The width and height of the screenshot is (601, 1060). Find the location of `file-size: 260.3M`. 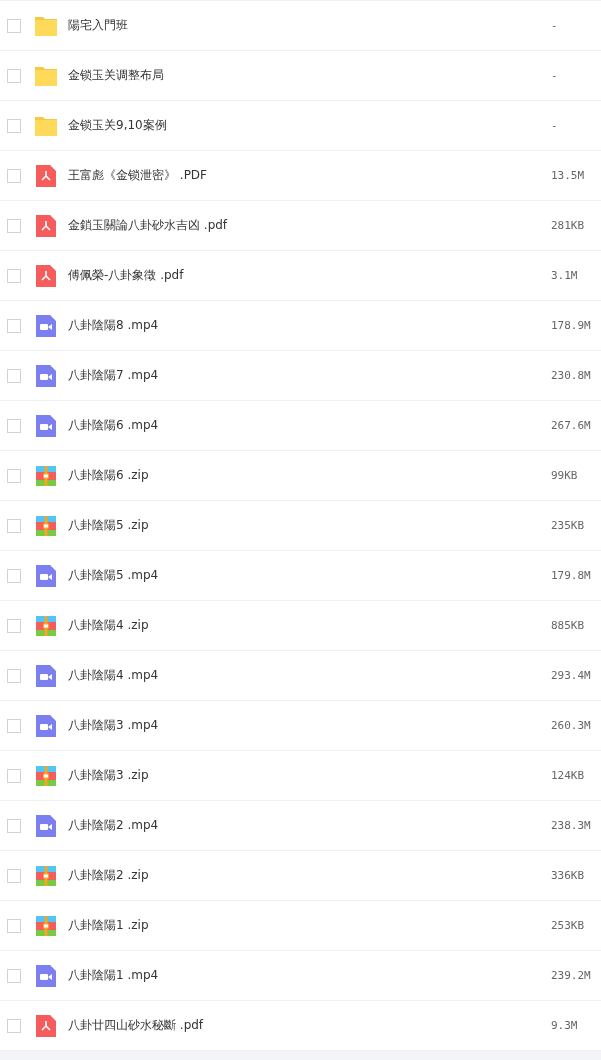

file-size: 260.3M is located at coordinates (571, 725).